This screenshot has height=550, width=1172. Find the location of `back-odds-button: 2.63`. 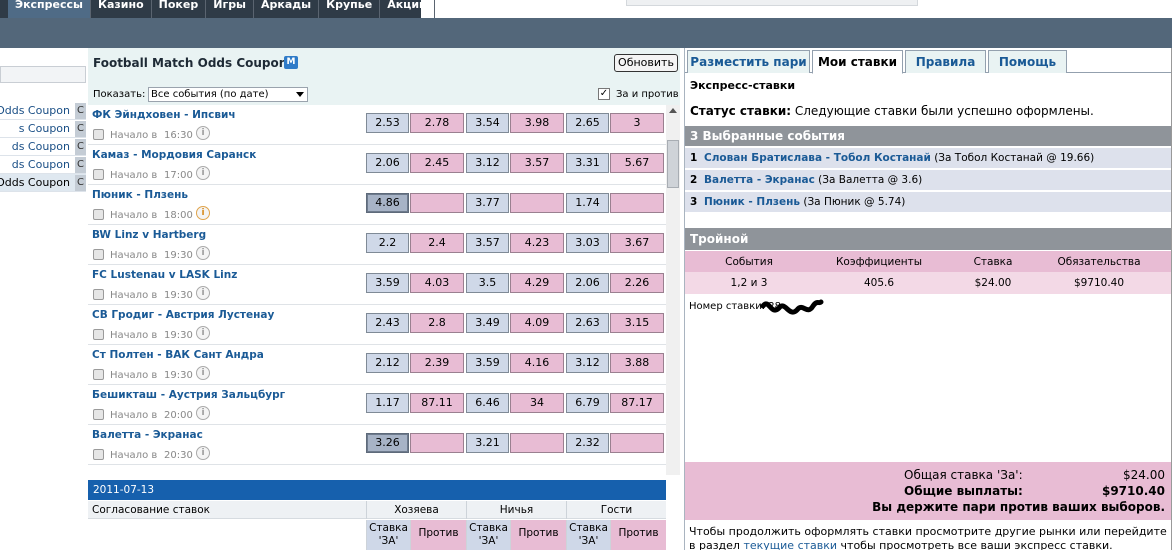

back-odds-button: 2.63 is located at coordinates (587, 323).